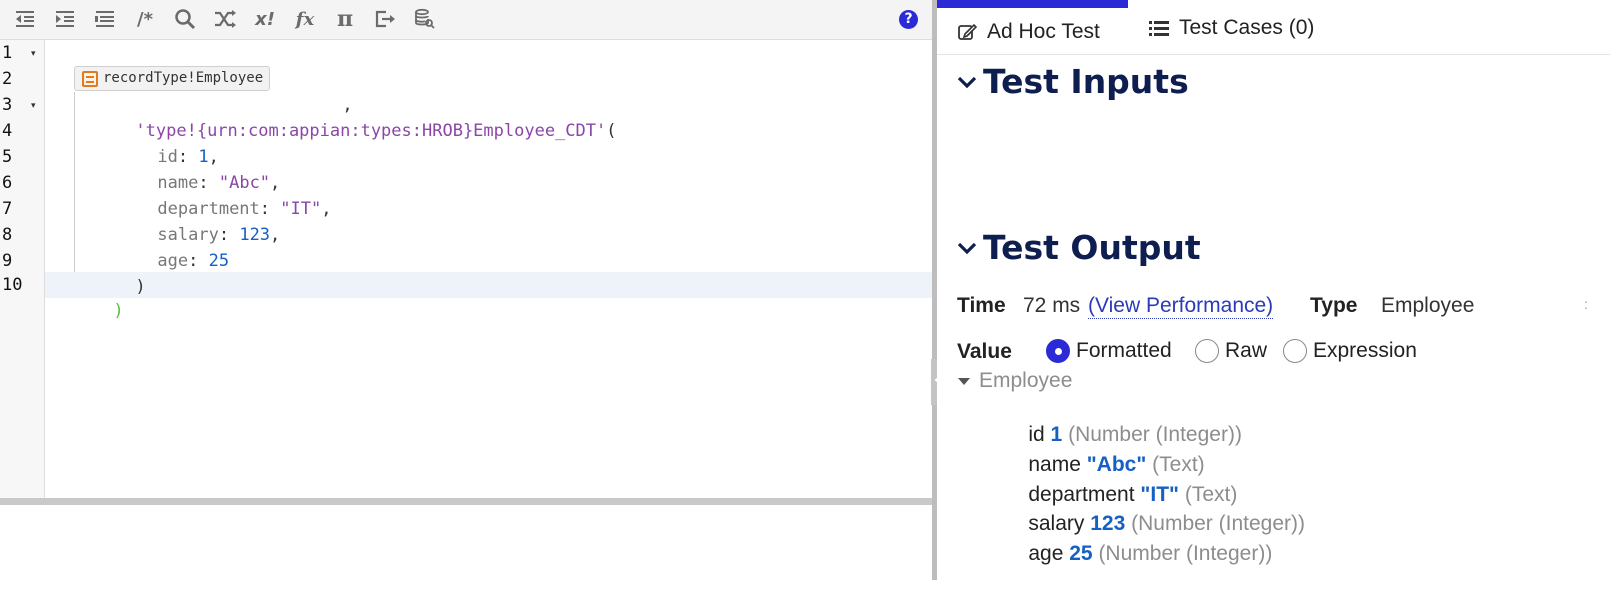 The image size is (1610, 589). I want to click on field-value: "IT", so click(301, 209).